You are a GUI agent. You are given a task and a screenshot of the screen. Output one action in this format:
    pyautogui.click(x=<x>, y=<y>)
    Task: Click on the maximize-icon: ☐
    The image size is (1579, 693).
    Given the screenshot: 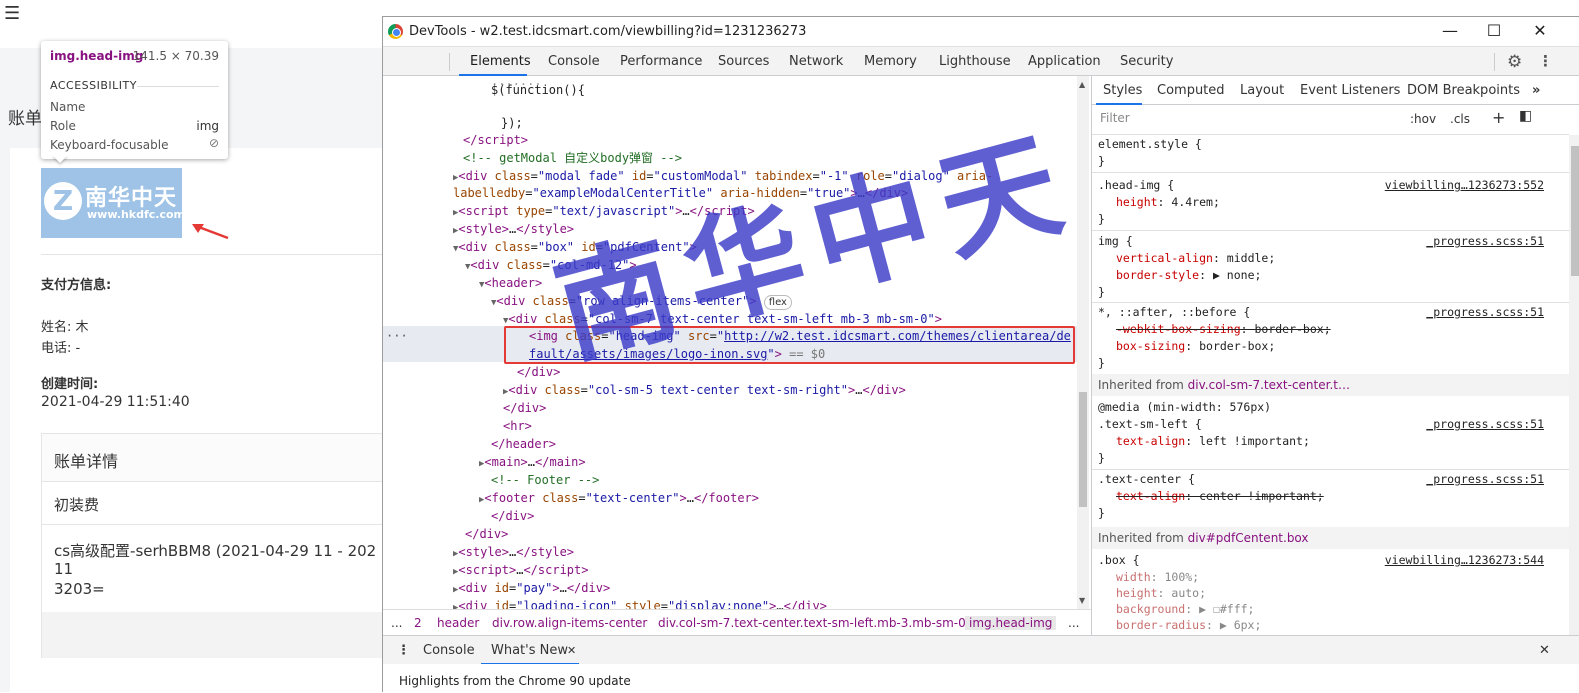 What is the action you would take?
    pyautogui.click(x=1494, y=31)
    